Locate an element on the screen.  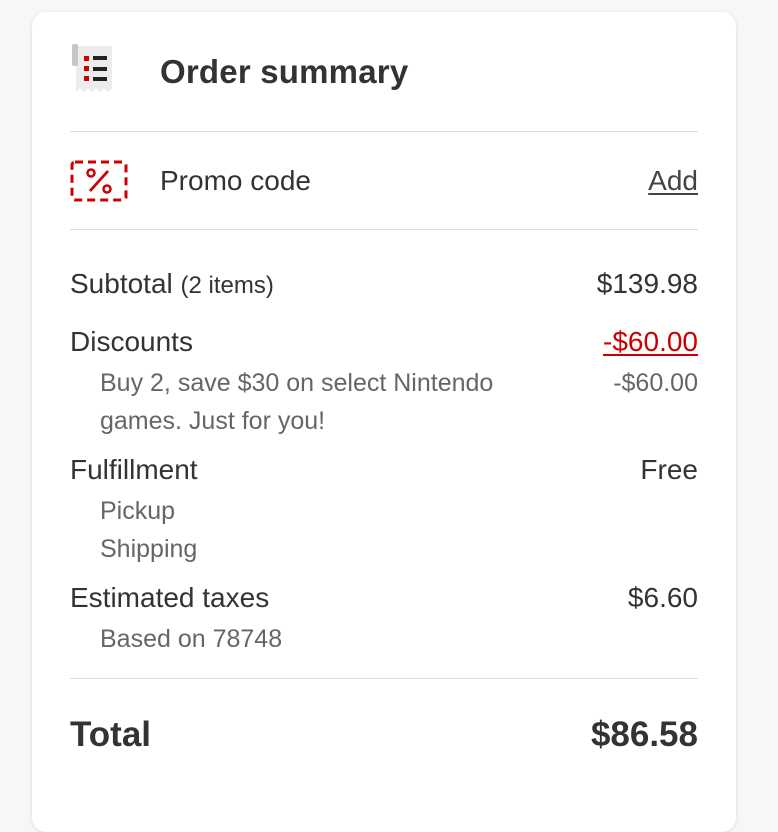
subtotal-row: Subtotal (2 items) $139.98 is located at coordinates (384, 284).